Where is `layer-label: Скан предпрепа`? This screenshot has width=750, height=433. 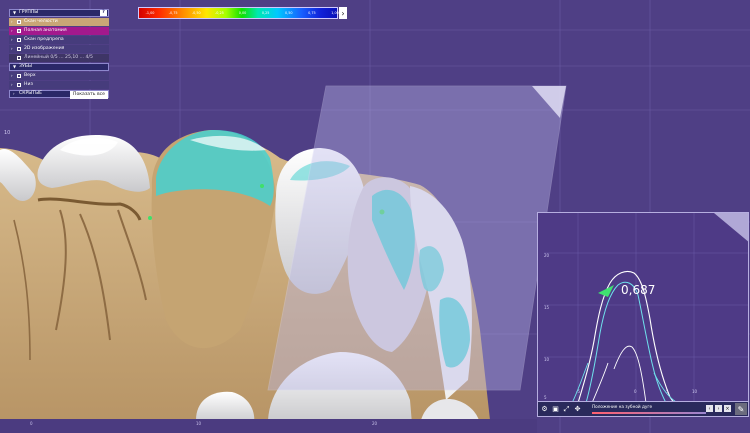
layer-label: Скан предпрепа is located at coordinates (44, 39).